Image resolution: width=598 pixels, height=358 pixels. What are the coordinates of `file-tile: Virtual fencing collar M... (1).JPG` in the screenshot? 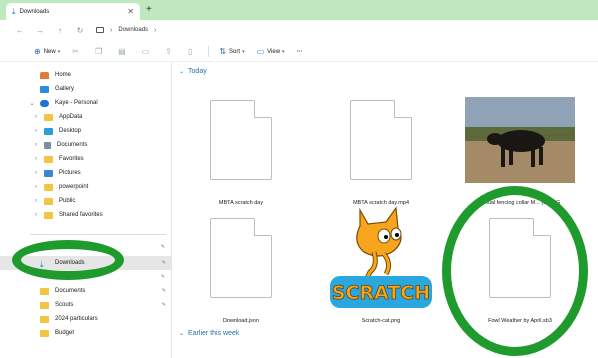 It's located at (520, 146).